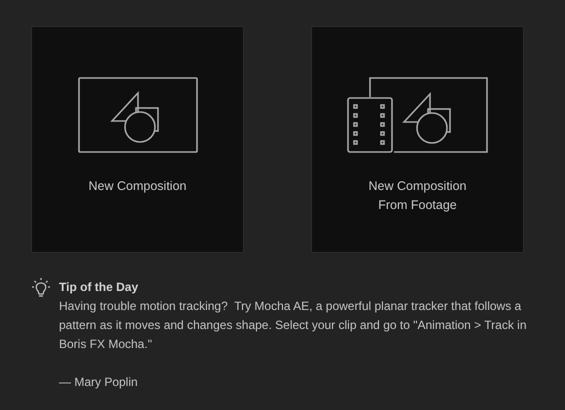  I want to click on composition-icon, so click(138, 115).